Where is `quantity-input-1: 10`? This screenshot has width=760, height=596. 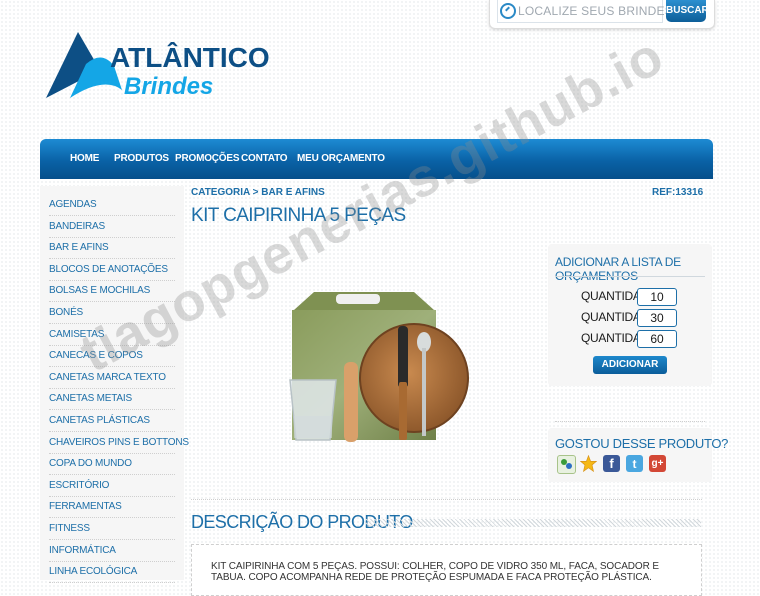 quantity-input-1: 10 is located at coordinates (657, 297).